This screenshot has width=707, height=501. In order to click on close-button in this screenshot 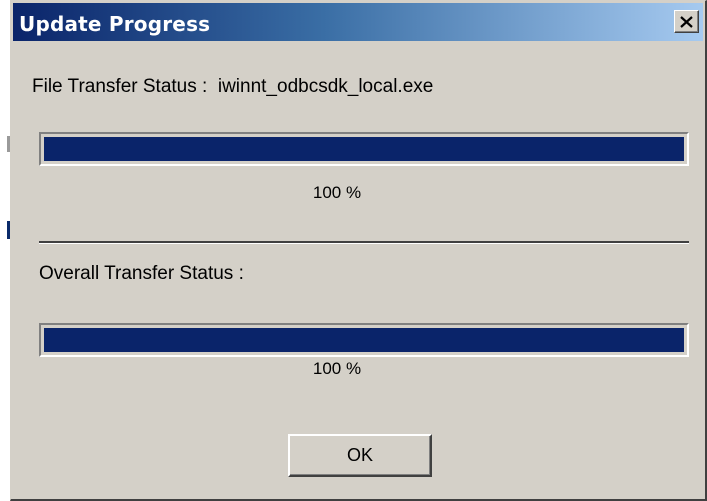, I will do `click(686, 21)`.